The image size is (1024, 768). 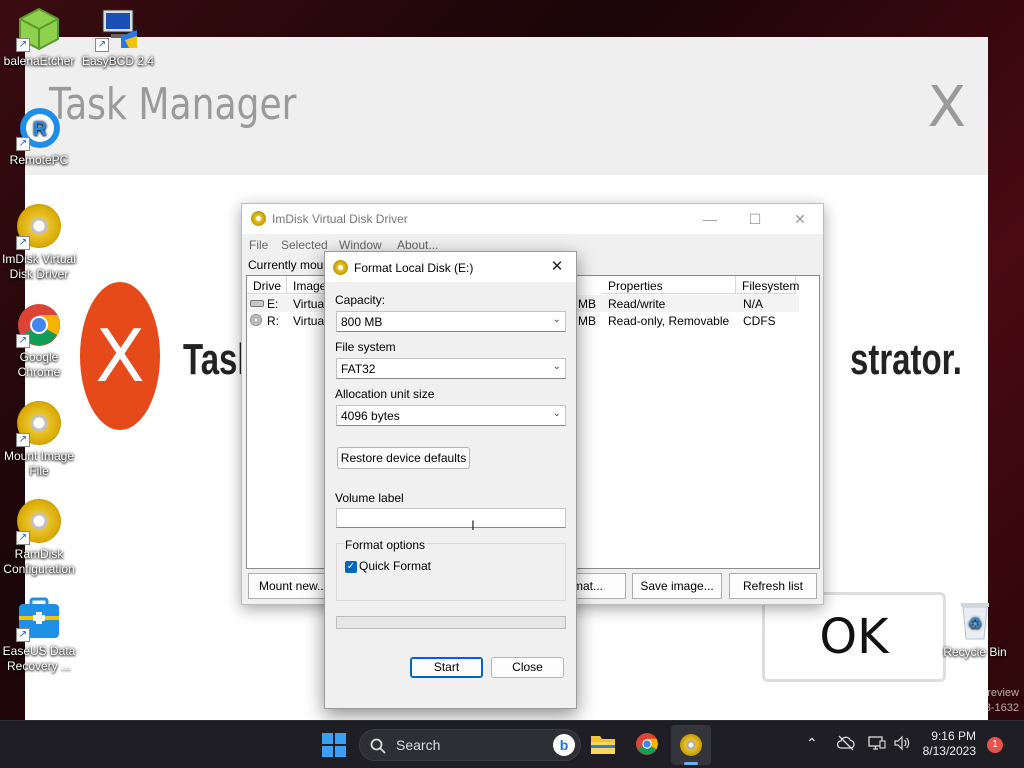 I want to click on desktop-icon-label: Google Chrome, so click(x=39, y=364).